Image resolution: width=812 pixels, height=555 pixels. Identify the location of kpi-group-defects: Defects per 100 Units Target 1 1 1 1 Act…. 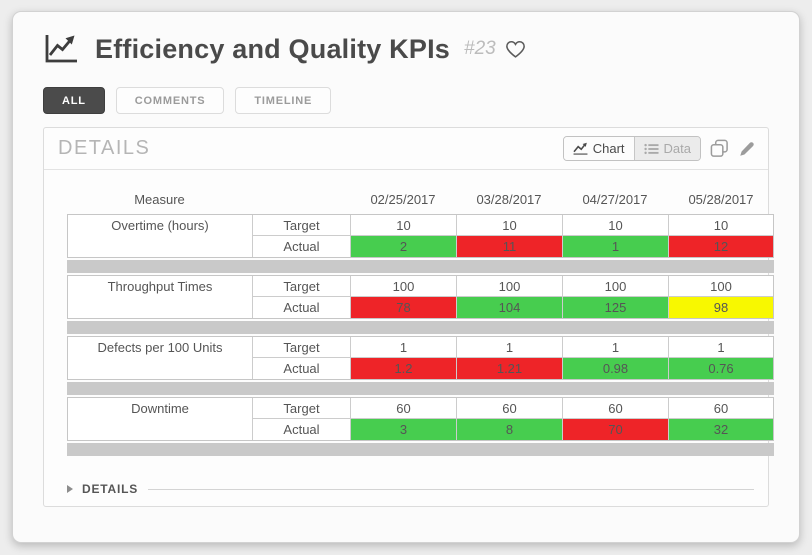
(420, 358).